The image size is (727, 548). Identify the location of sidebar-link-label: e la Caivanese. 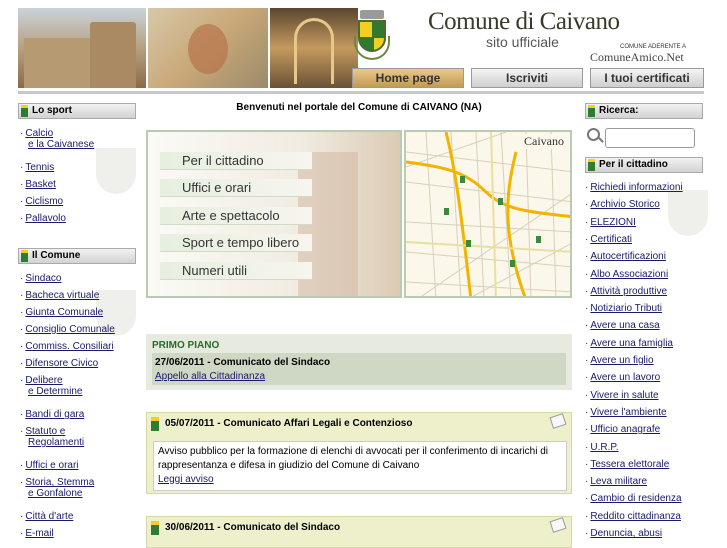
(57, 144).